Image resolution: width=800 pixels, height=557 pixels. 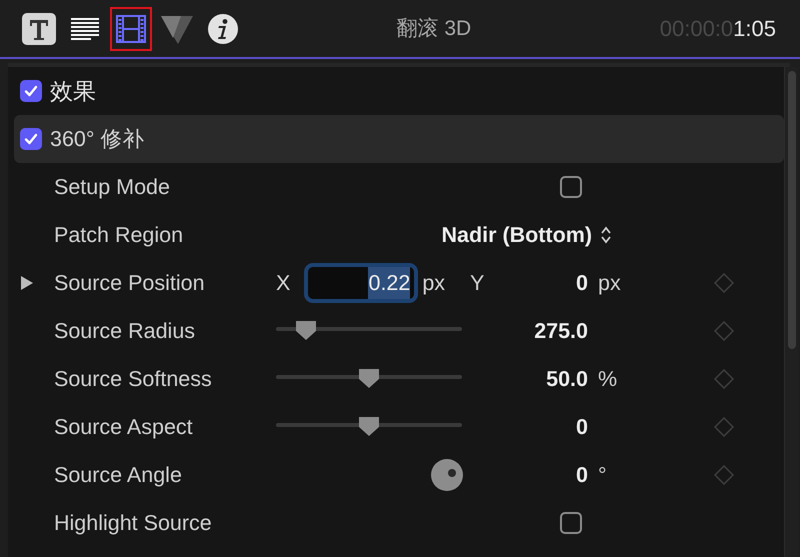 What do you see at coordinates (118, 475) in the screenshot?
I see `parameter-label: Source Angle` at bounding box center [118, 475].